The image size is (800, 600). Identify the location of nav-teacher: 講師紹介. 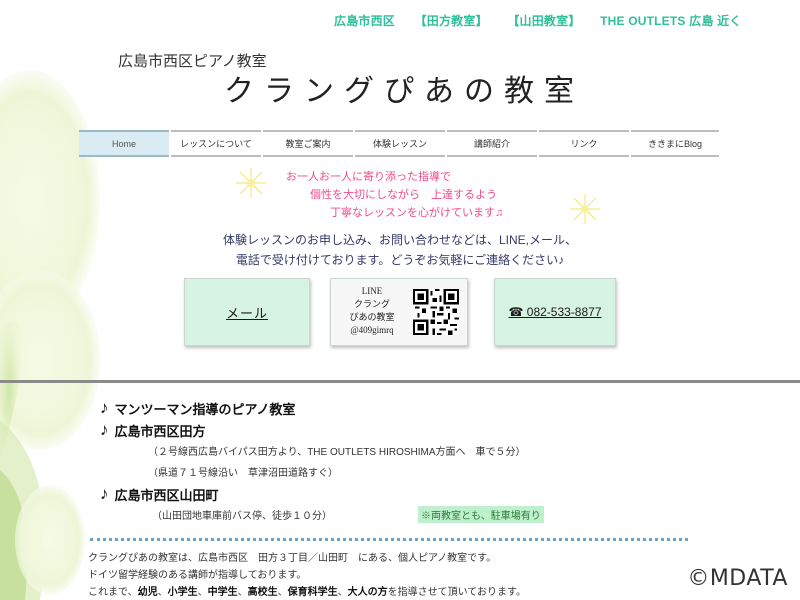
(492, 143).